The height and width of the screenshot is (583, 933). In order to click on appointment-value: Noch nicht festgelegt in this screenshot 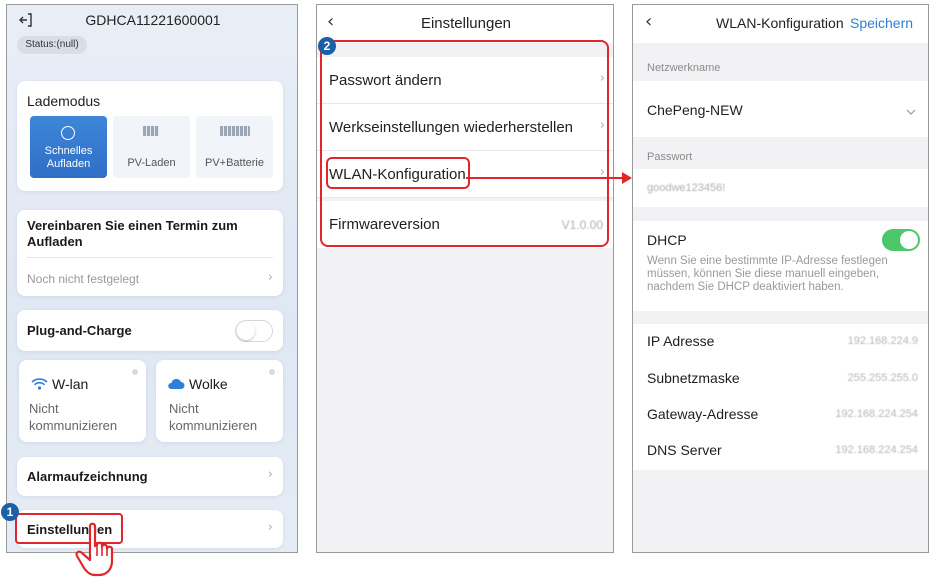, I will do `click(83, 279)`.